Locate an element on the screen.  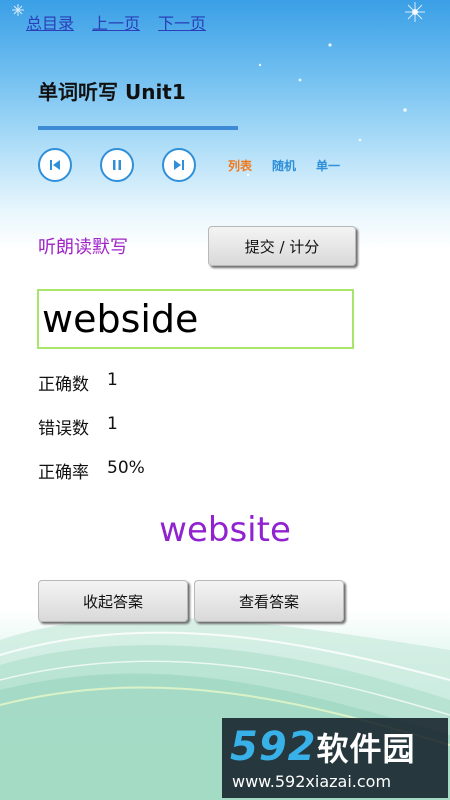
stat-correct-count: 正确数 1 is located at coordinates (78, 382).